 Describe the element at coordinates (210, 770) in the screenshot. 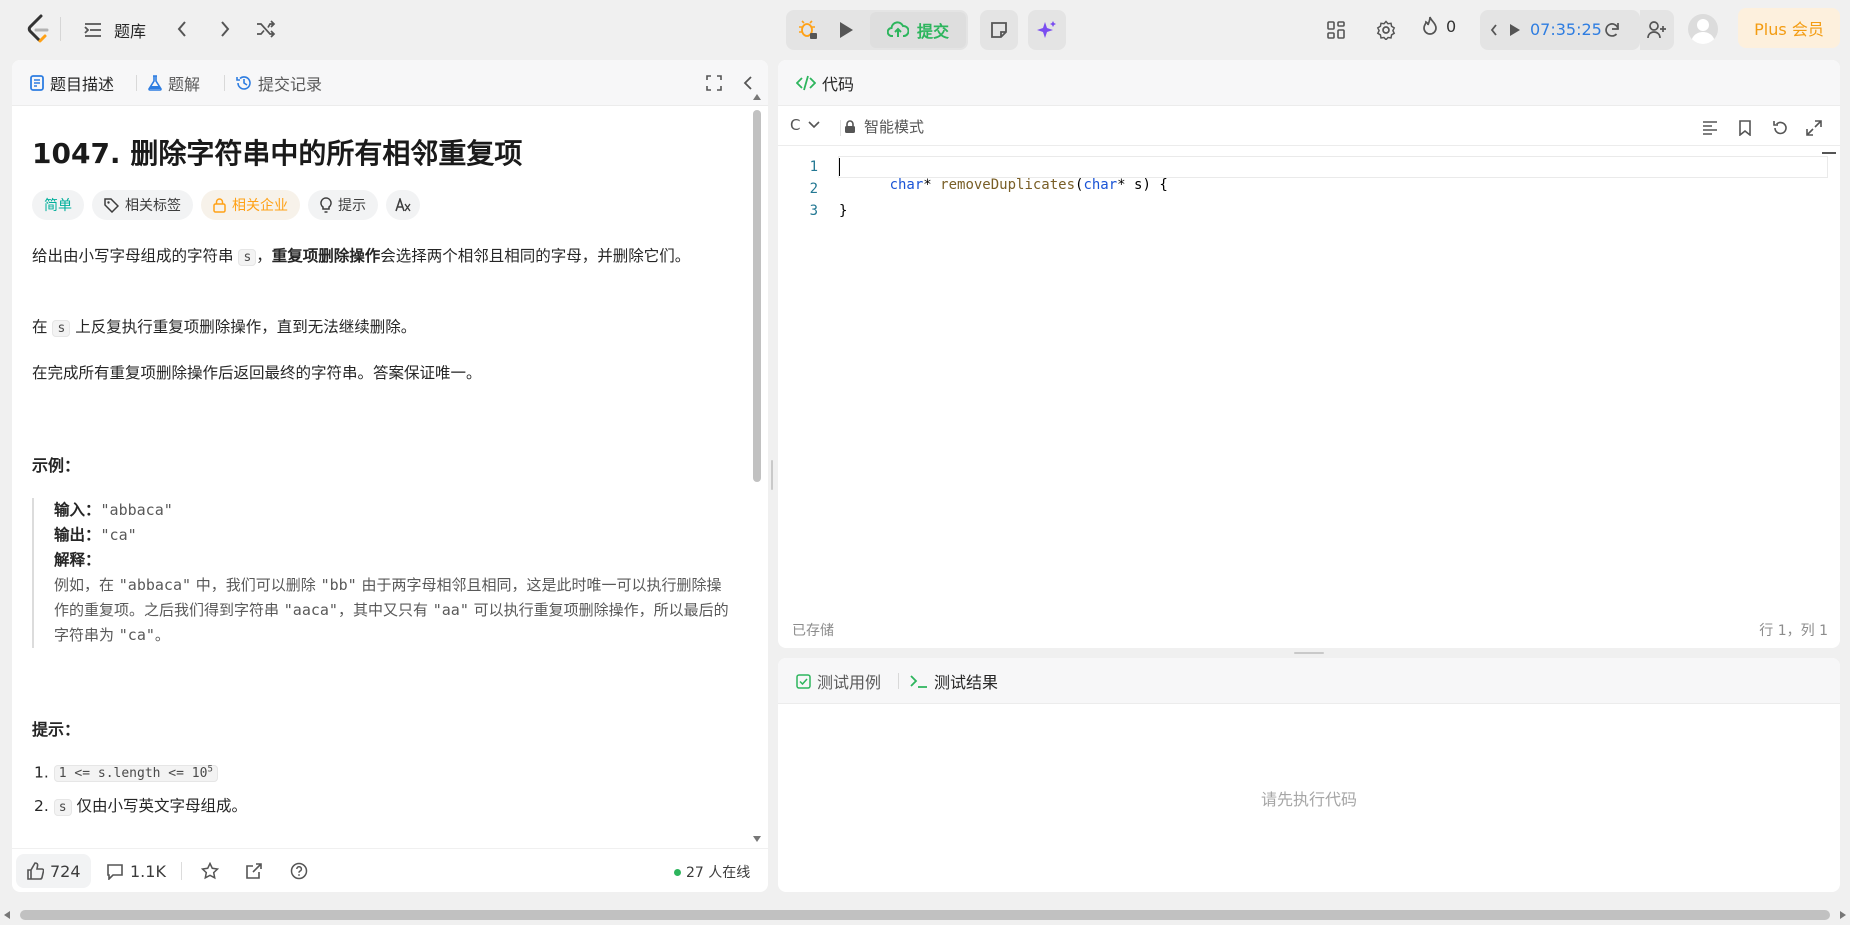

I see `superscript: 5` at that location.